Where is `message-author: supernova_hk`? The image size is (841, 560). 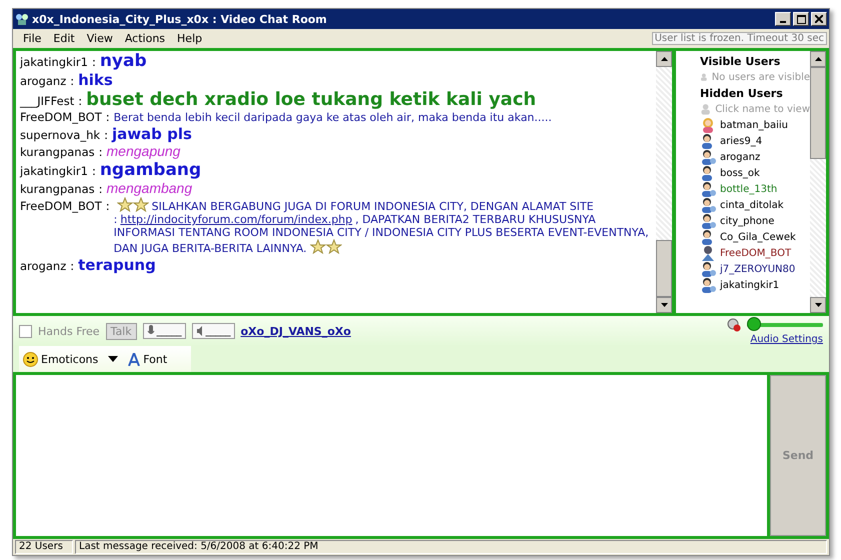
message-author: supernova_hk is located at coordinates (60, 135).